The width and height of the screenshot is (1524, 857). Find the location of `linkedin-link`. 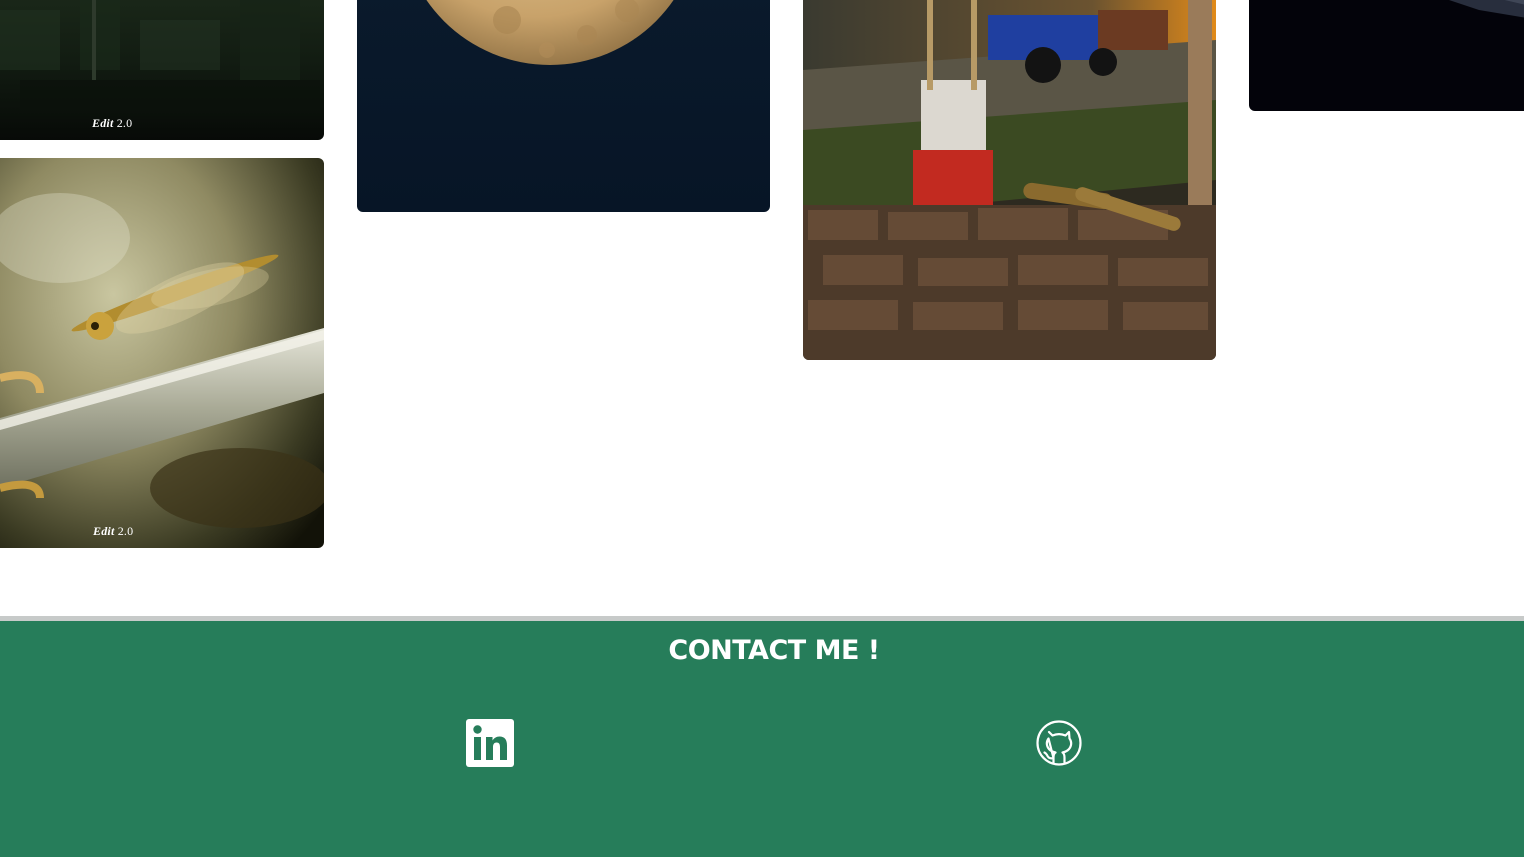

linkedin-link is located at coordinates (490, 743).